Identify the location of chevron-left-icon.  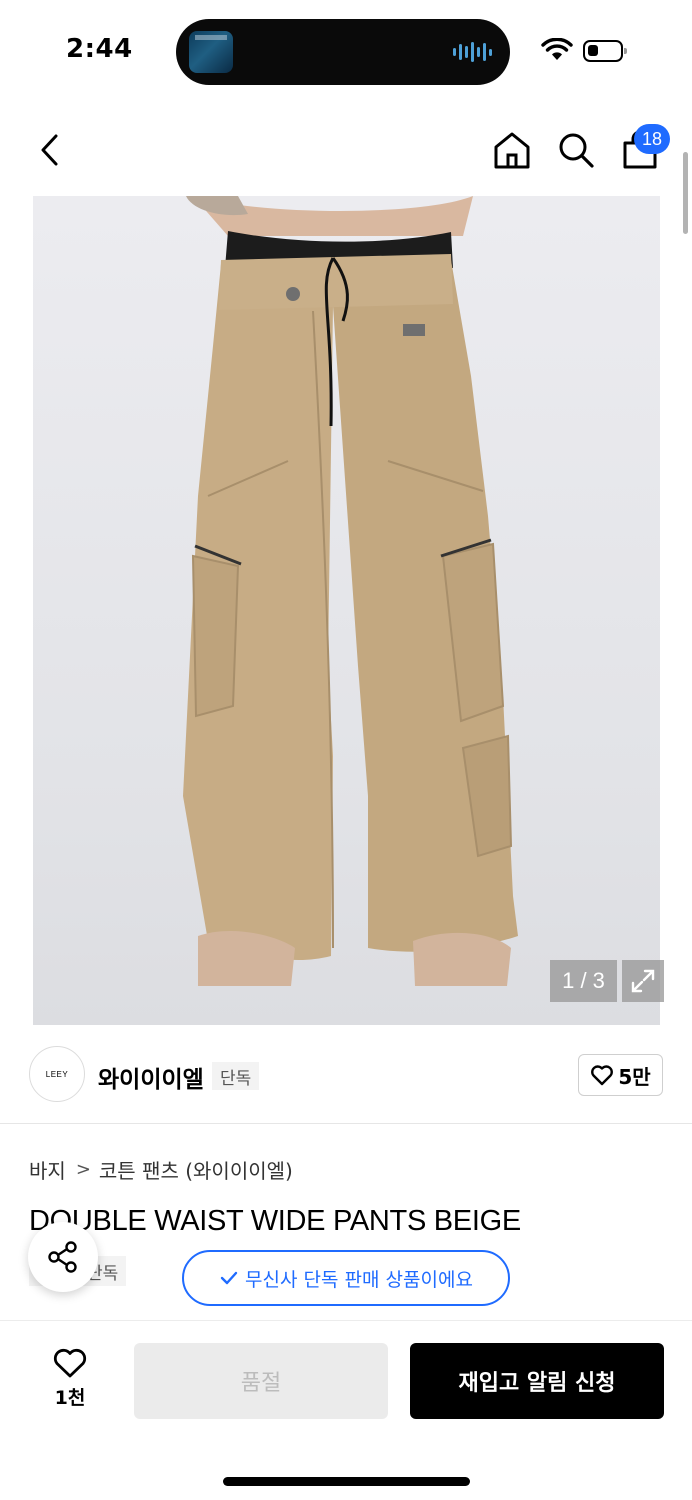
(49, 150).